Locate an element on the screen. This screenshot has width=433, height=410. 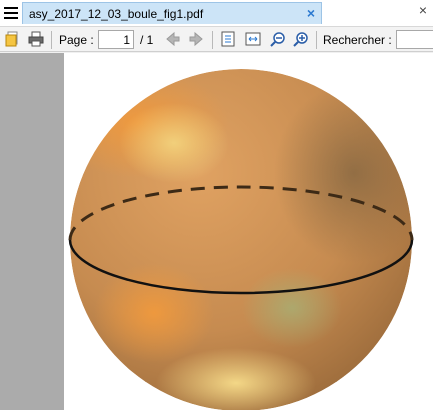
toolbar: Page : / 1 Rechercher : is located at coordinates (216, 39).